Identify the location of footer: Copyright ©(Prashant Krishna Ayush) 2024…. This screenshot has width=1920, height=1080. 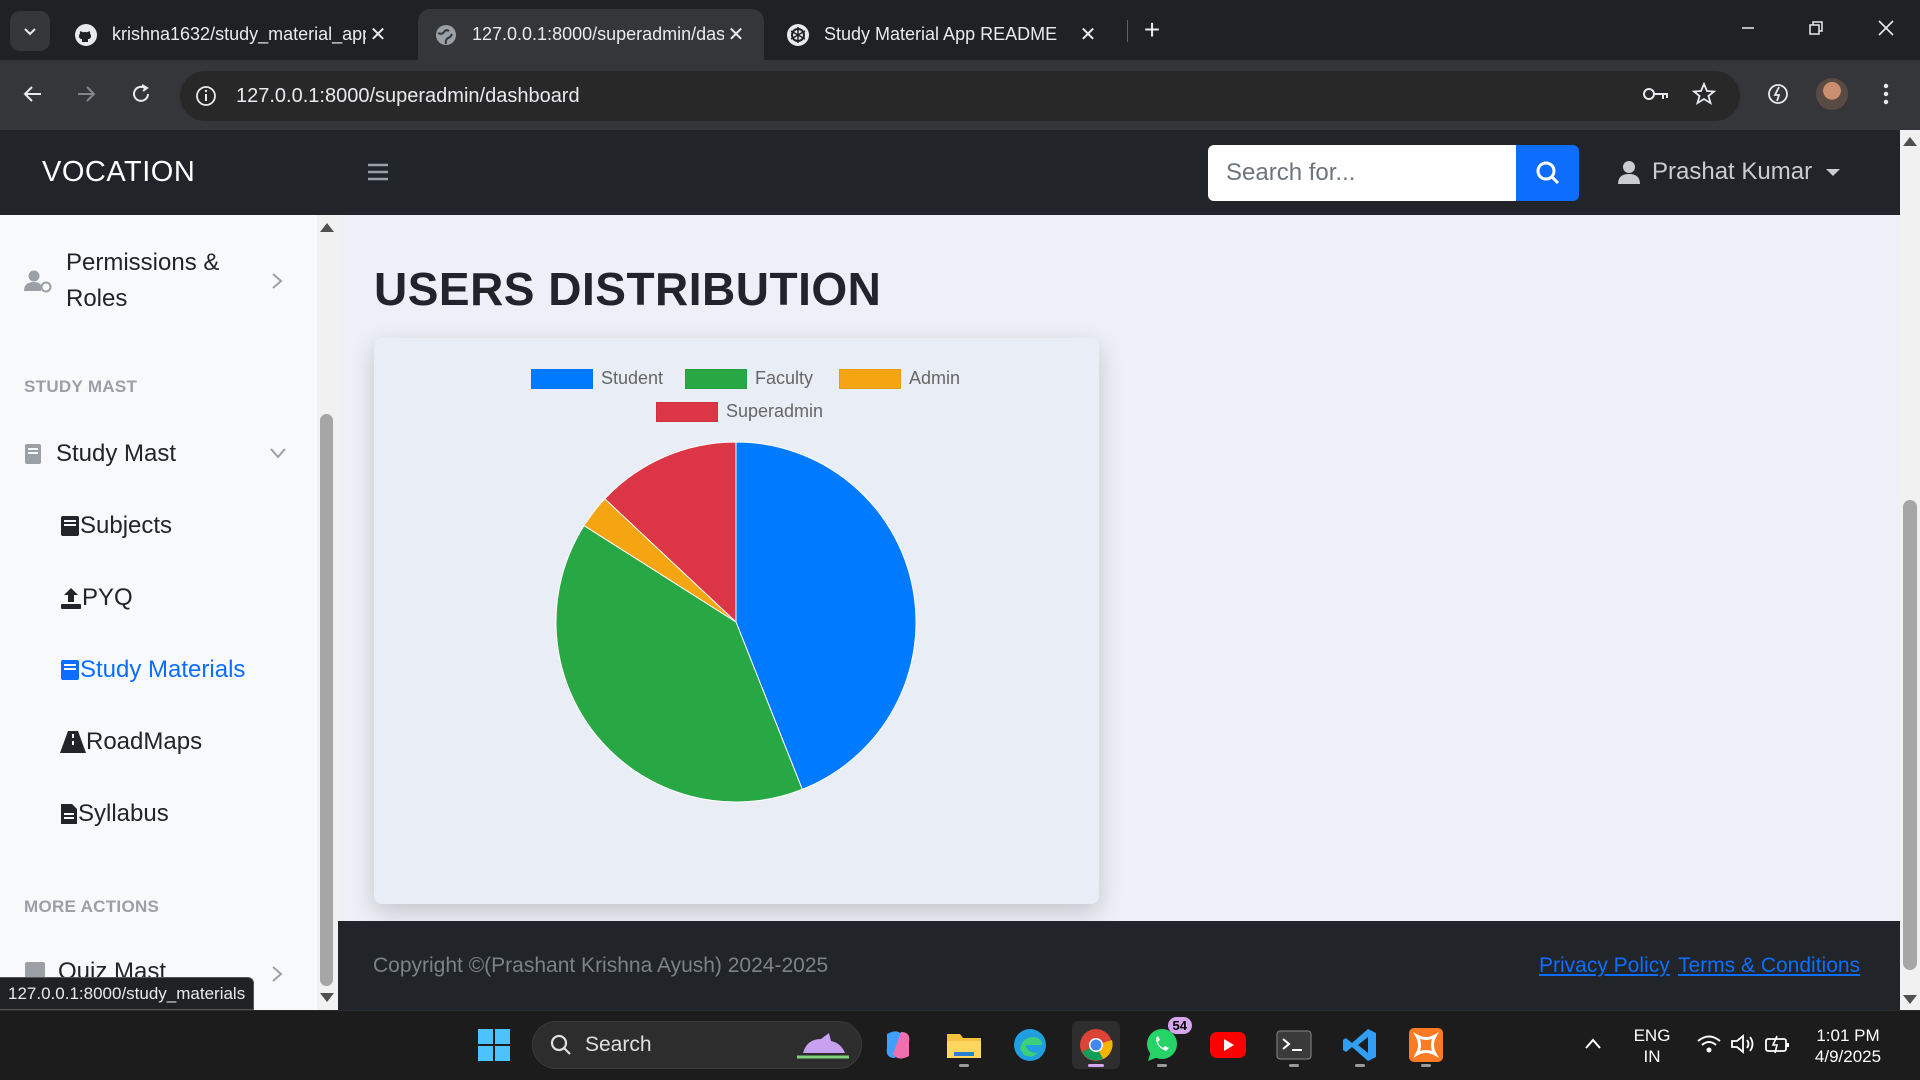
(1119, 965).